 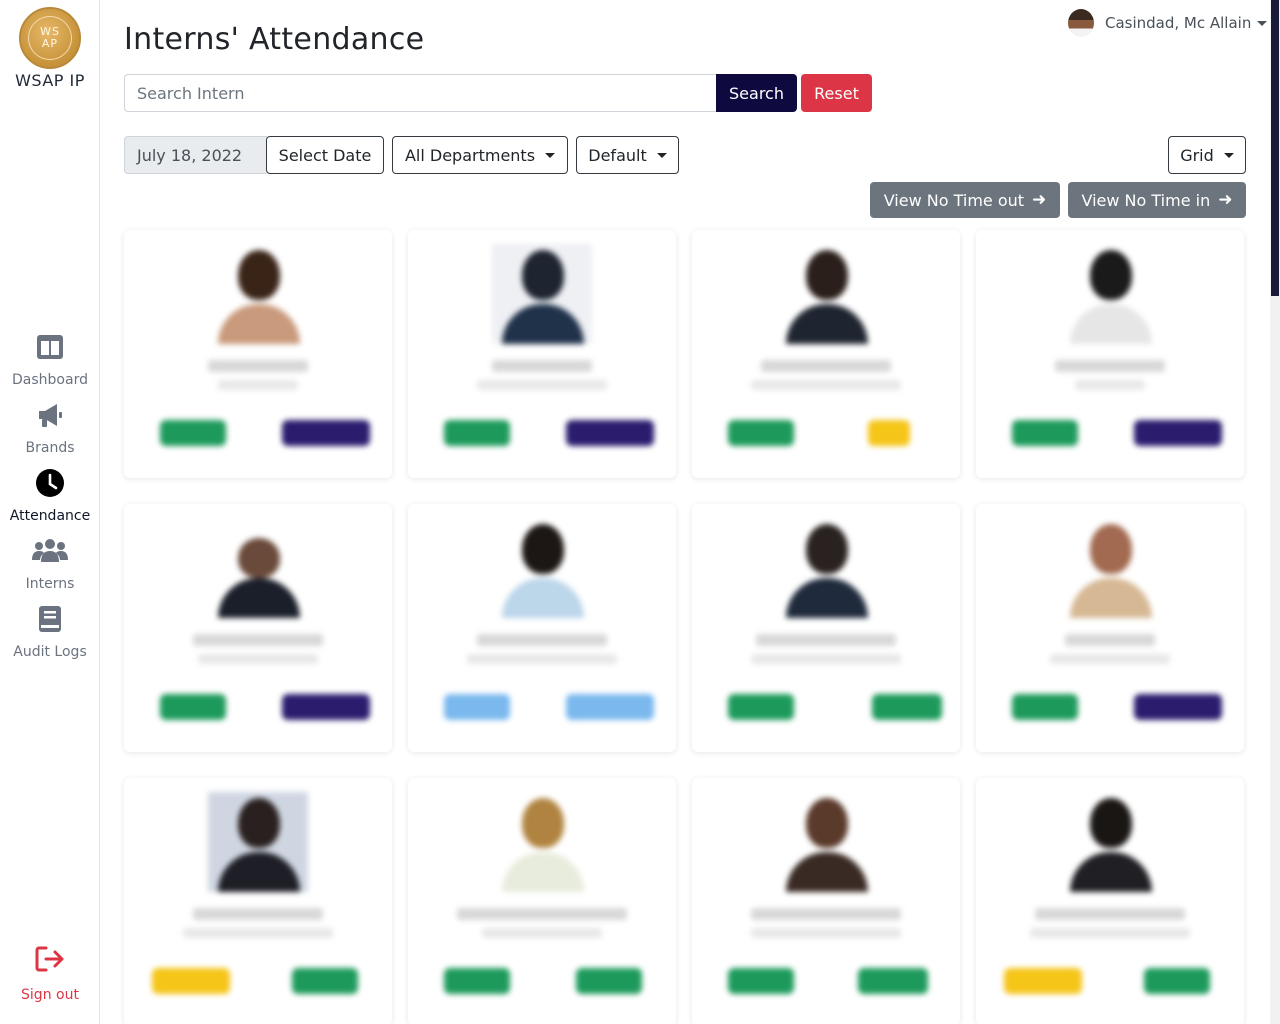 What do you see at coordinates (50, 483) in the screenshot?
I see `clock-icon` at bounding box center [50, 483].